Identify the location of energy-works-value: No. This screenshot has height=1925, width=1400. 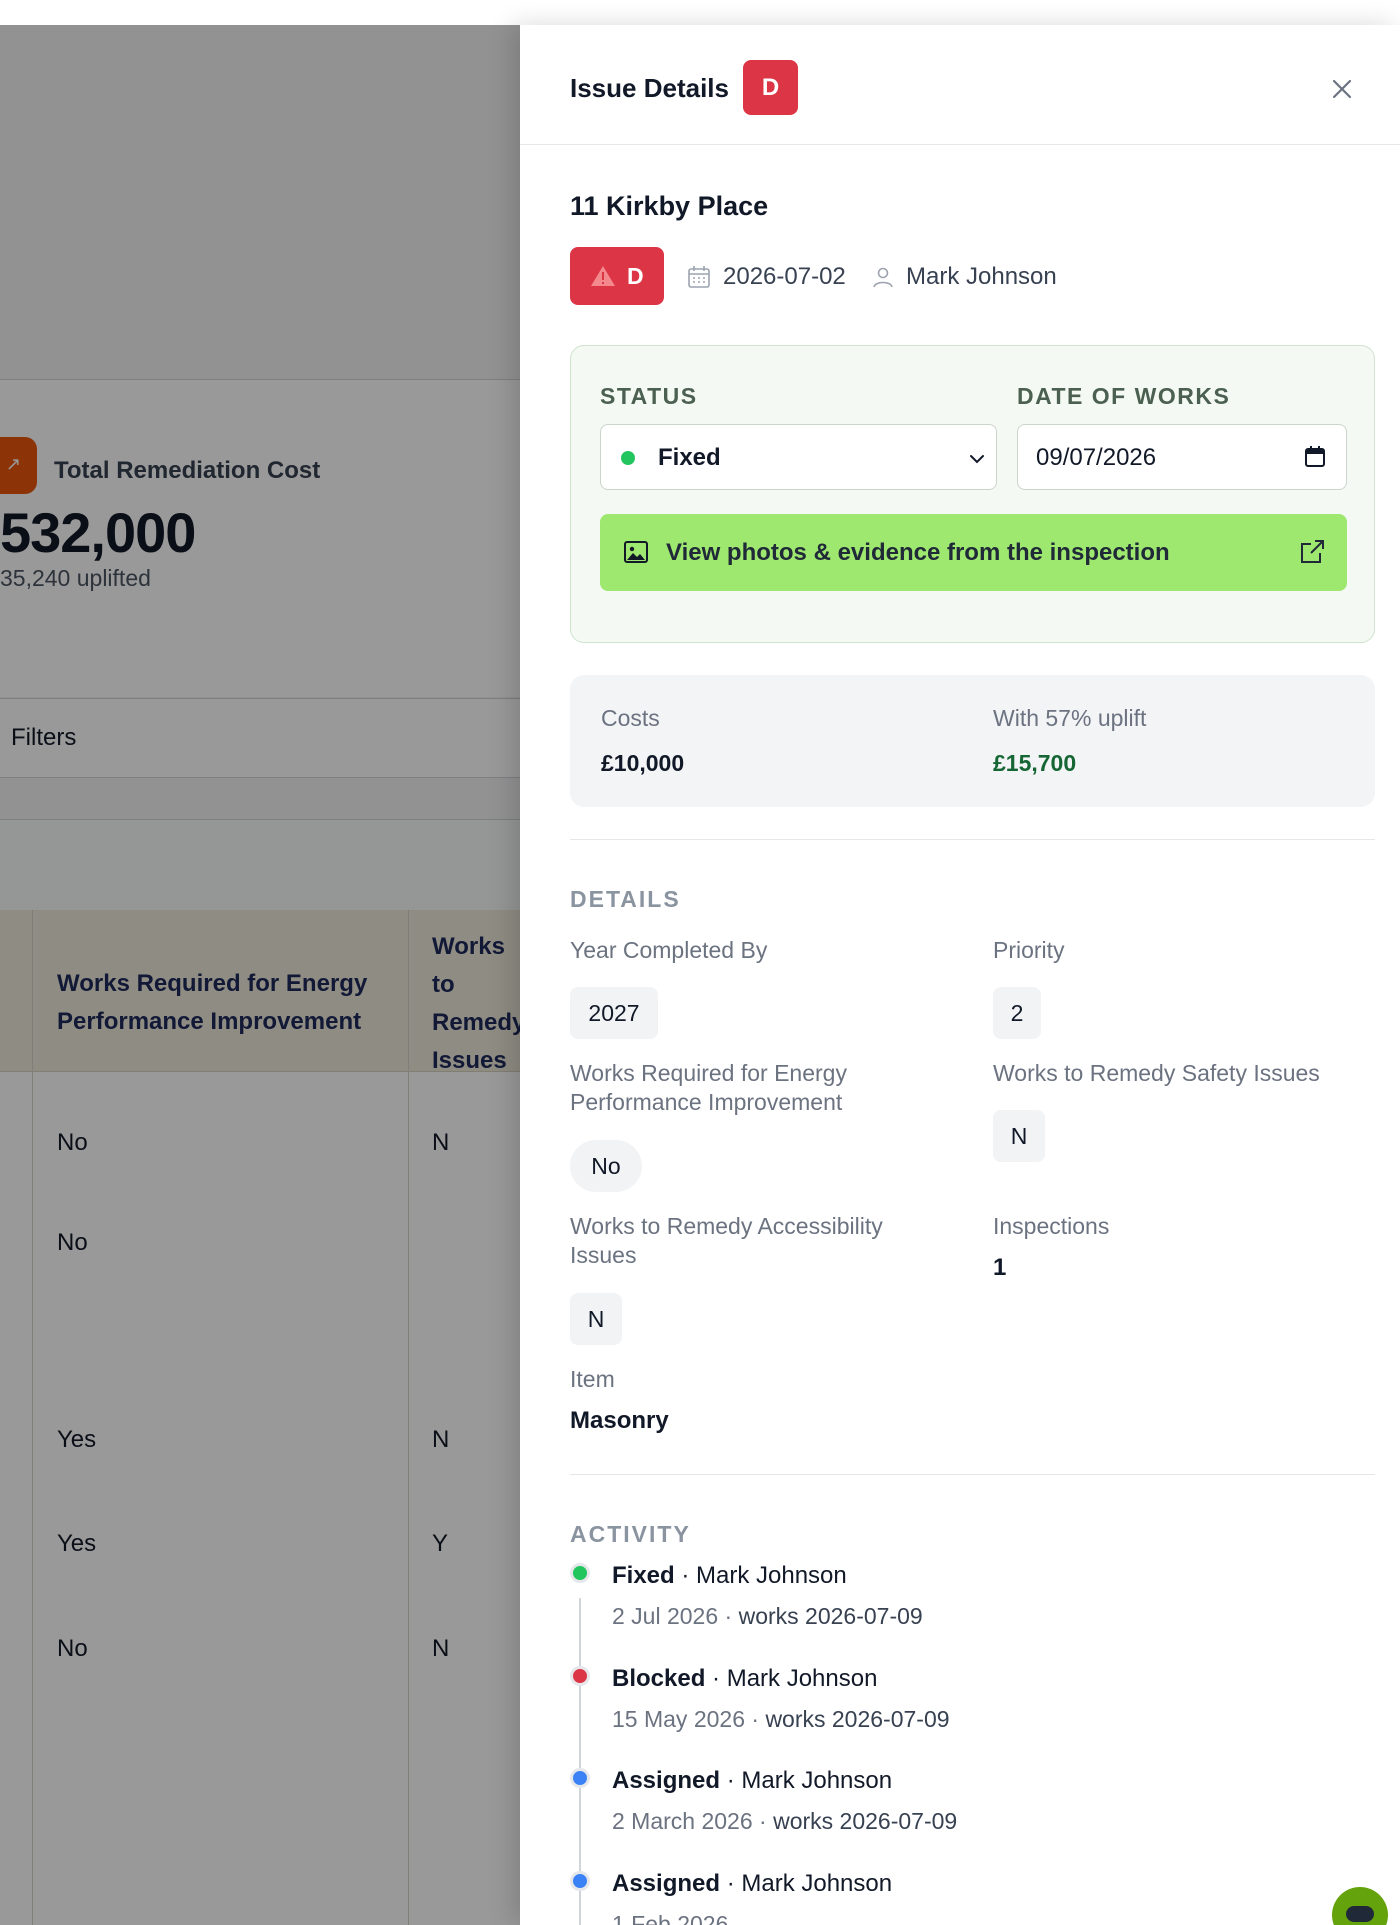
(606, 1166).